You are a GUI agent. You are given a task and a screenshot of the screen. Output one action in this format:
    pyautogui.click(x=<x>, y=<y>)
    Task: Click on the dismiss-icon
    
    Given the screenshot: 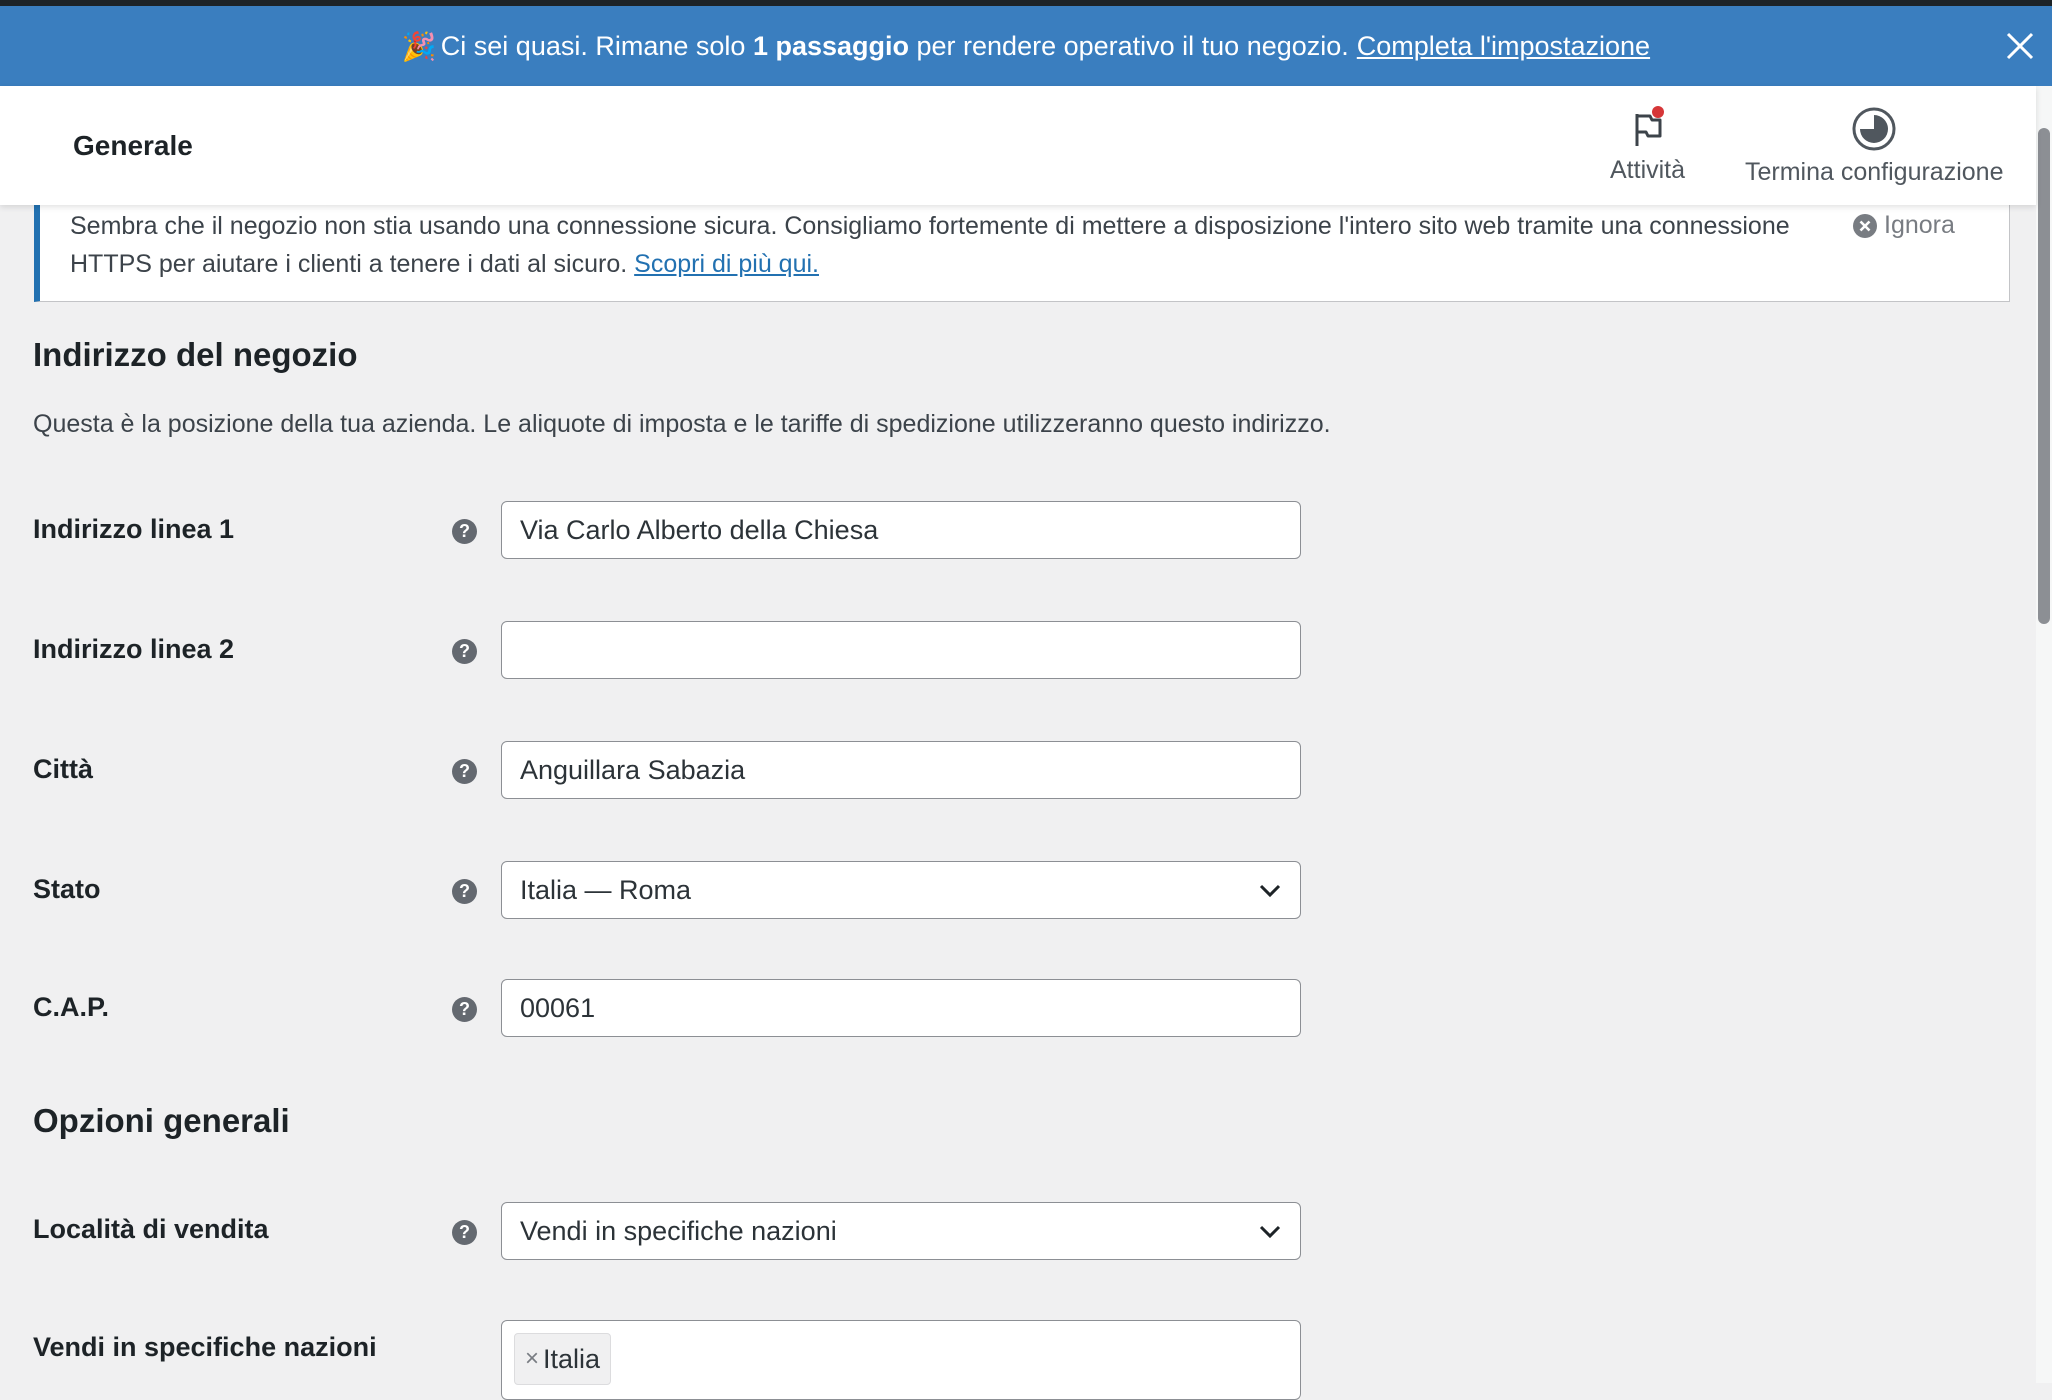 What is the action you would take?
    pyautogui.click(x=1865, y=225)
    